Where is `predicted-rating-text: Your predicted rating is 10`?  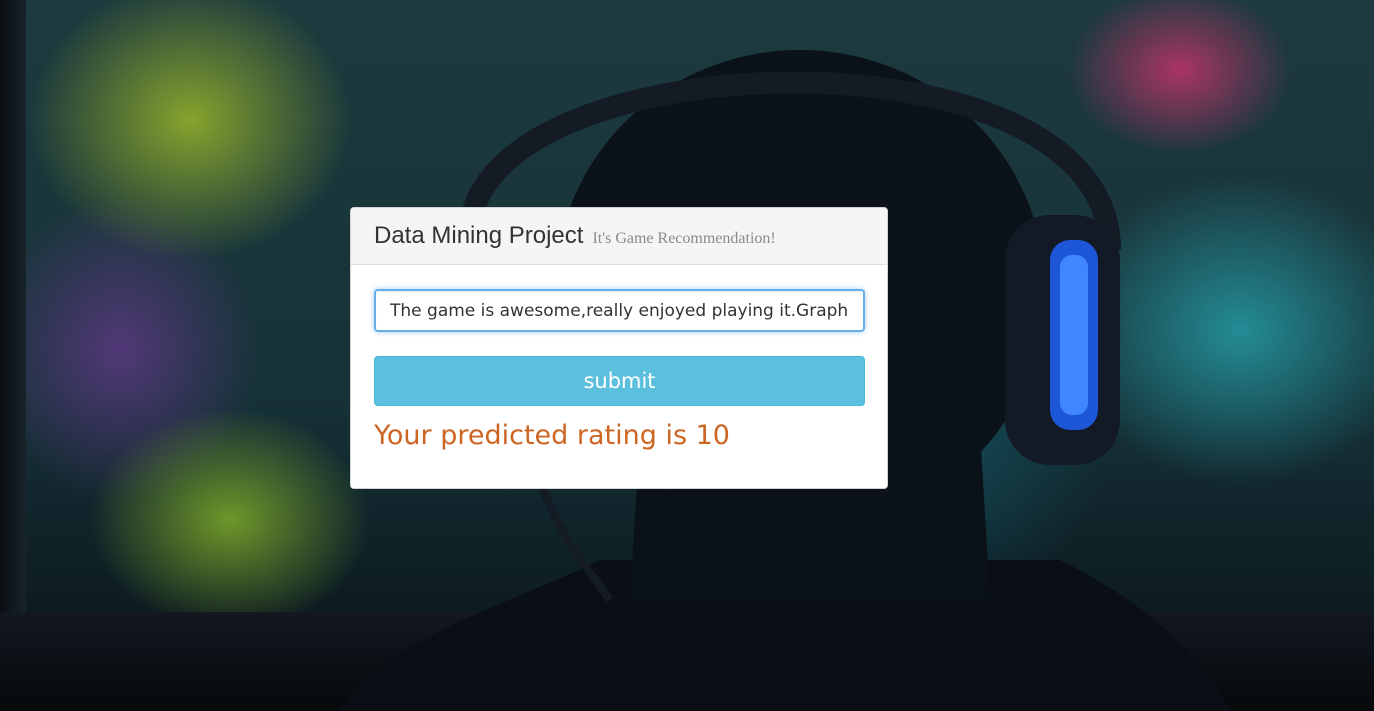
predicted-rating-text: Your predicted rating is 10 is located at coordinates (552, 435).